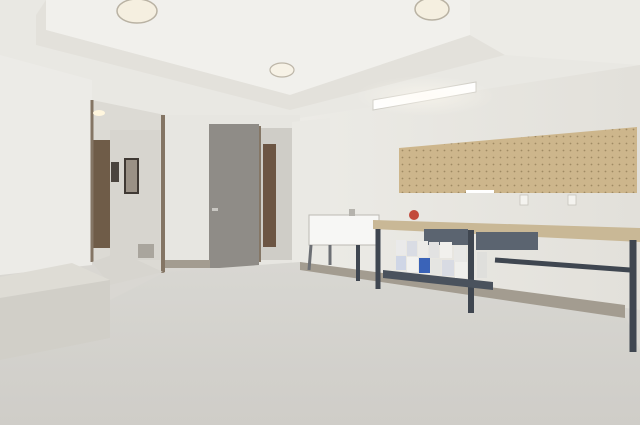 This screenshot has width=640, height=425. What do you see at coordinates (215, 209) in the screenshot?
I see `door-handle` at bounding box center [215, 209].